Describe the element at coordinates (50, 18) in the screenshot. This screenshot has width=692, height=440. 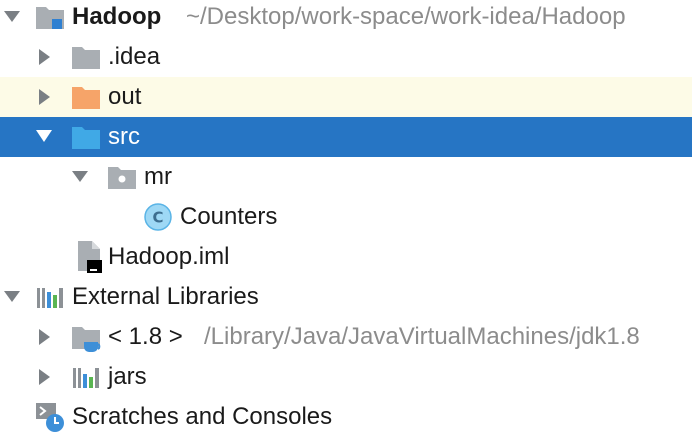
I see `module-folder-icon` at that location.